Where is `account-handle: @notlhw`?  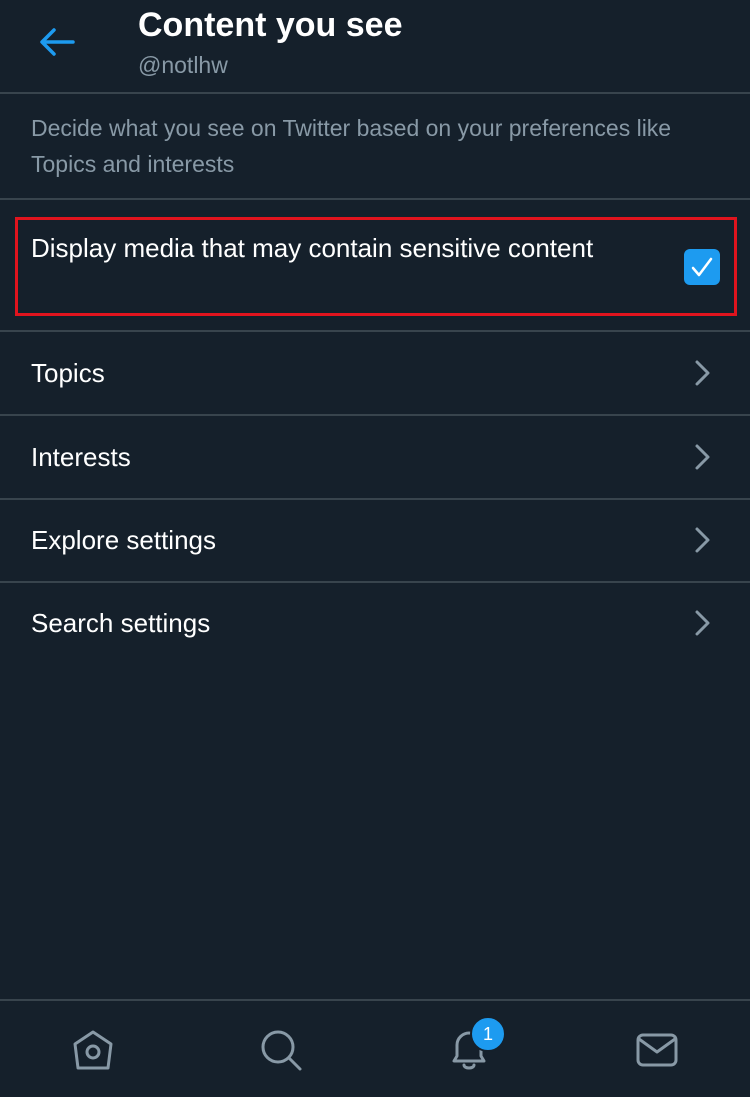
account-handle: @notlhw is located at coordinates (183, 65).